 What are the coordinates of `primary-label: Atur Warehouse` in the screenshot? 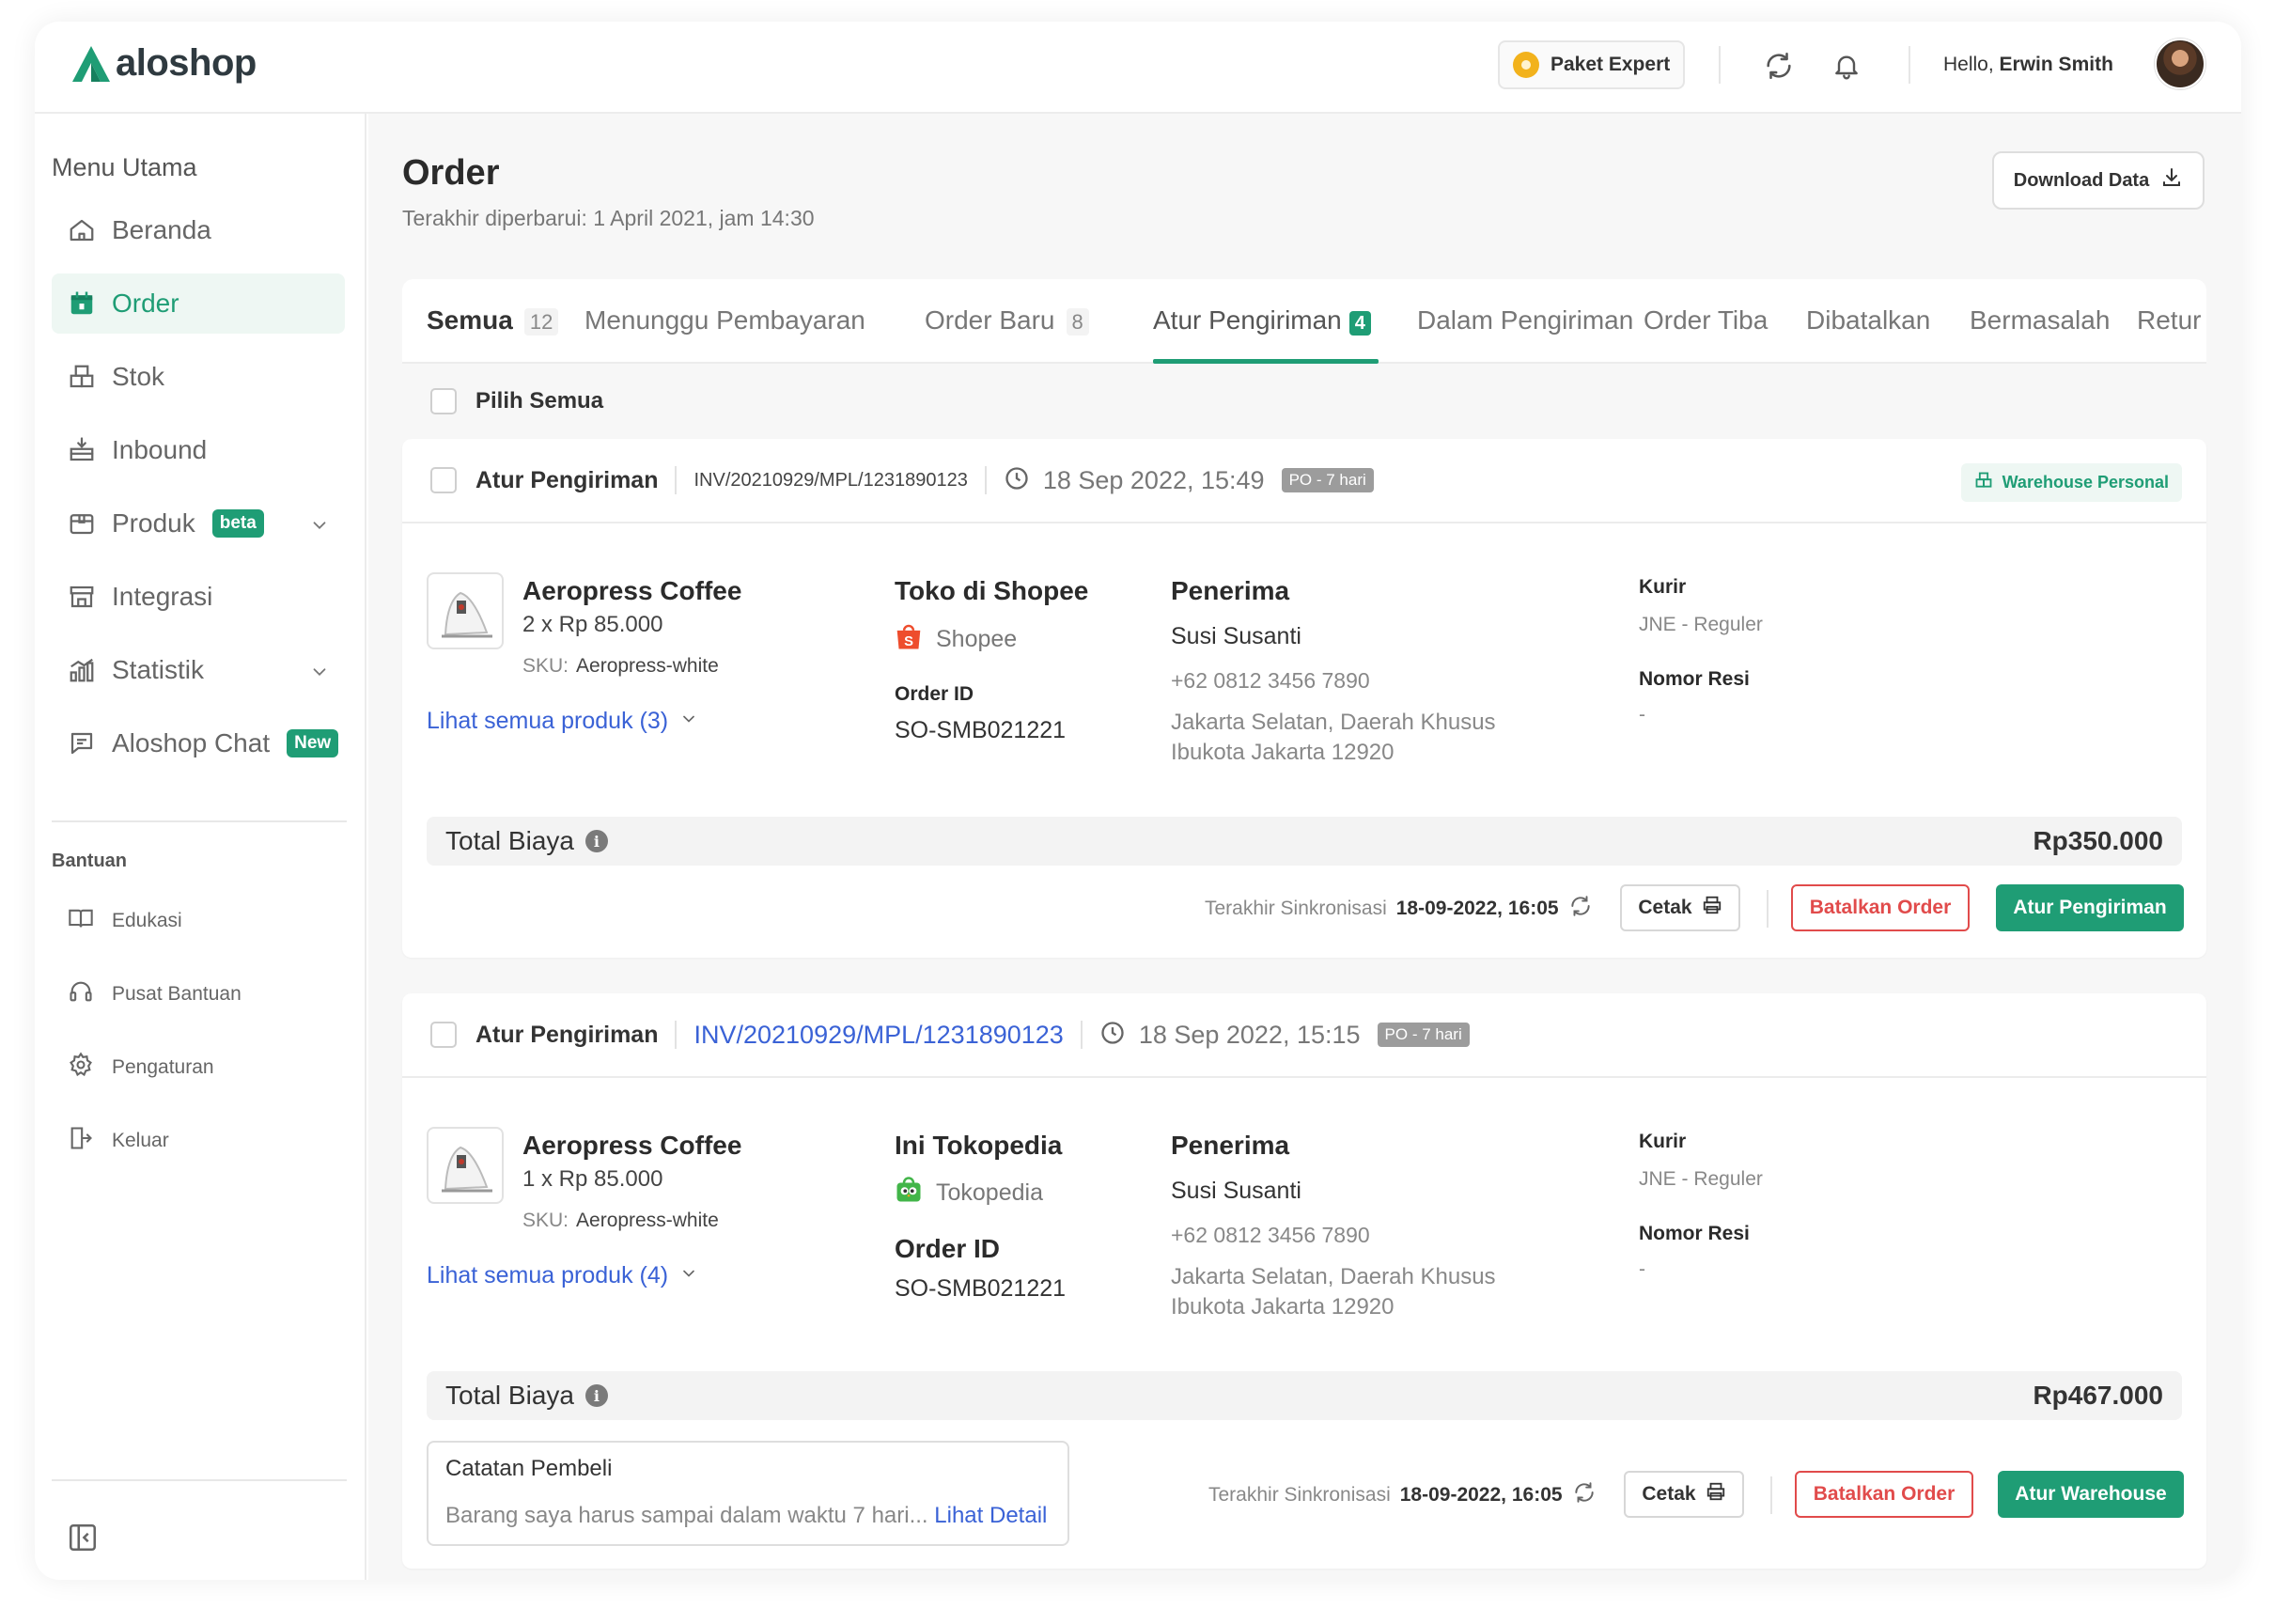 It's located at (2091, 1494).